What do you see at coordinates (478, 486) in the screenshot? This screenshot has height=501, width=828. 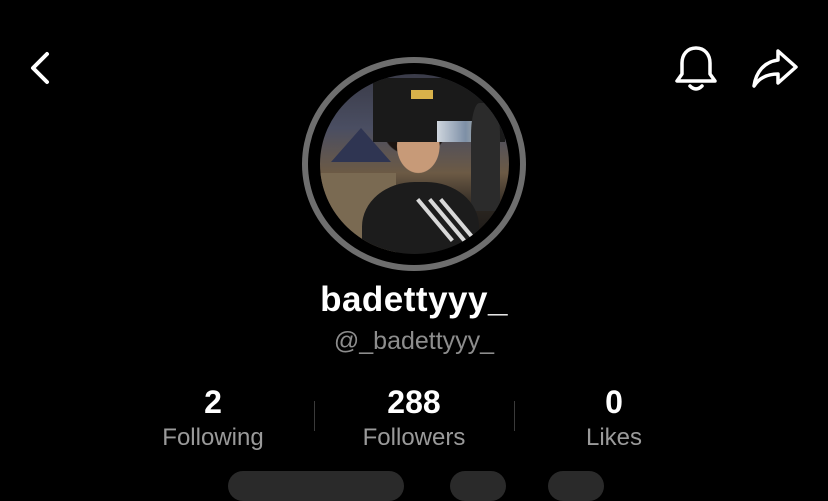 I see `message-button` at bounding box center [478, 486].